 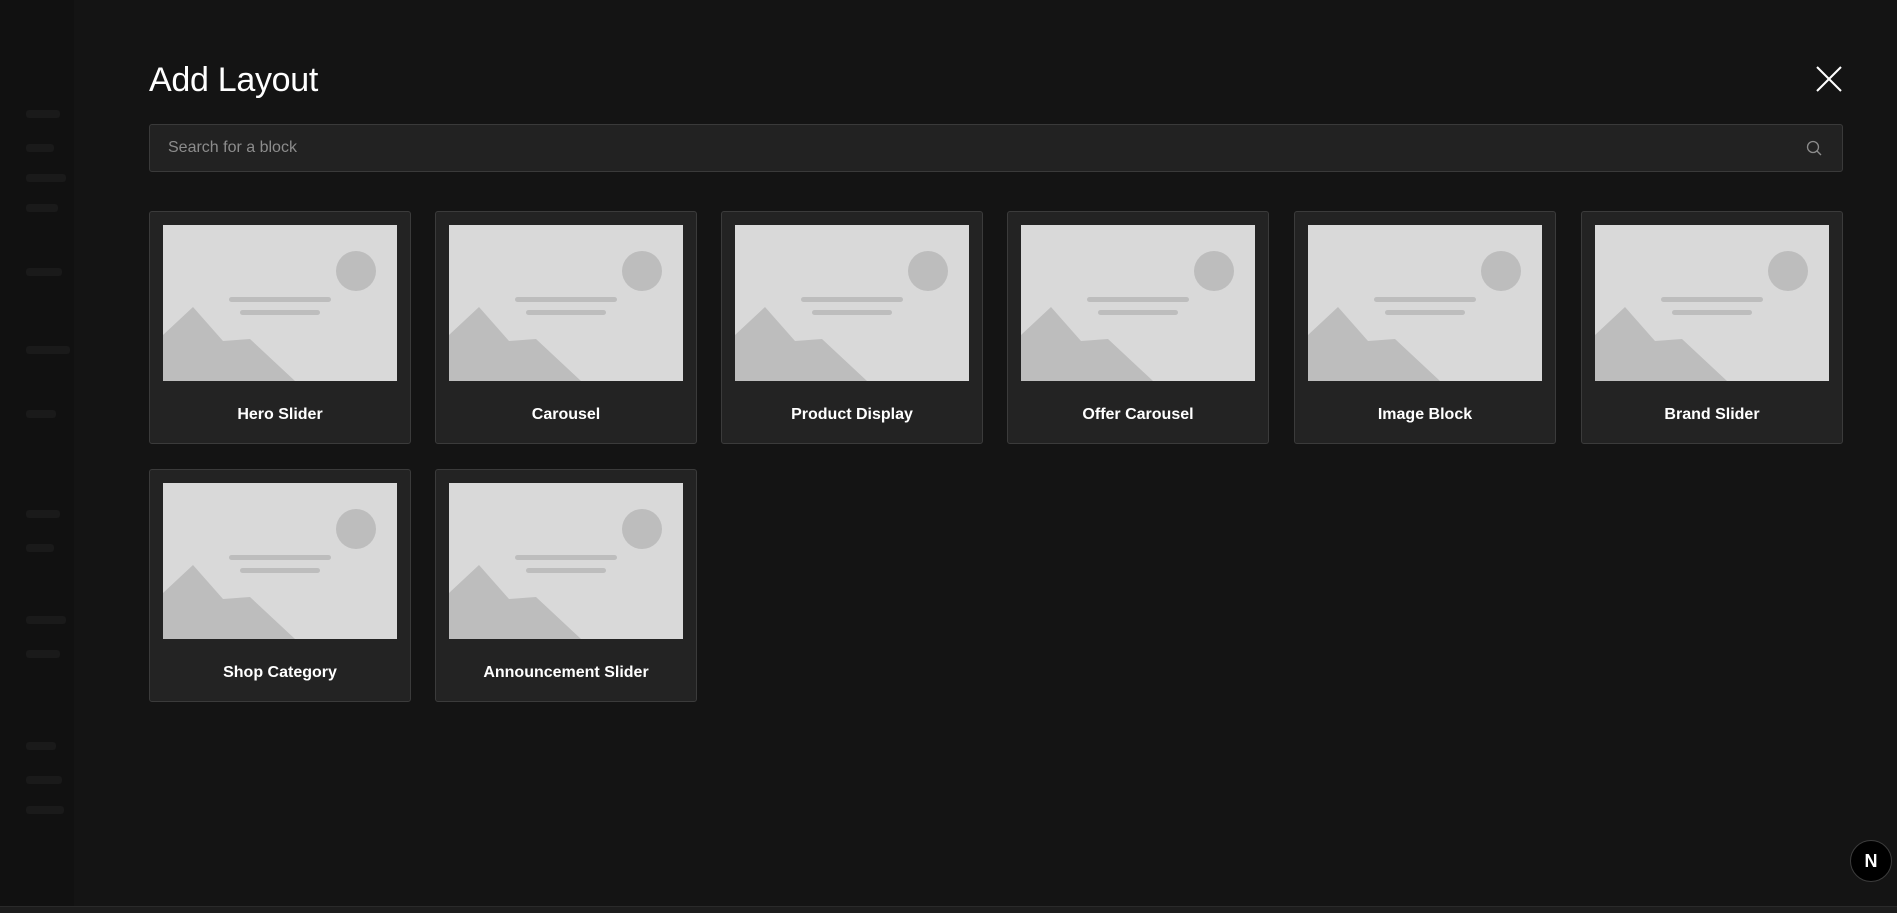 I want to click on block-card-label: Shop Category, so click(x=280, y=672).